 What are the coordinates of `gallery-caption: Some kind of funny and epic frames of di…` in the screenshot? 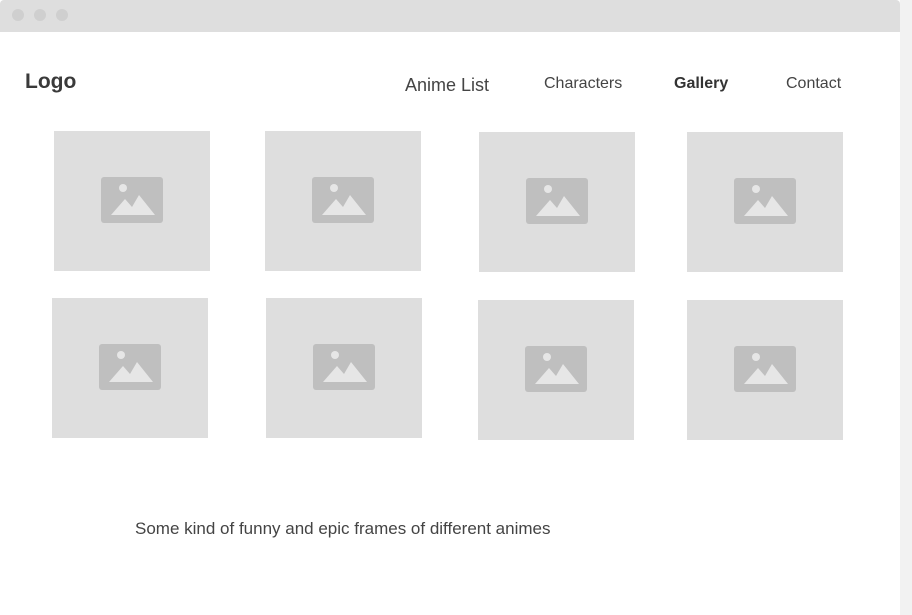 It's located at (343, 528).